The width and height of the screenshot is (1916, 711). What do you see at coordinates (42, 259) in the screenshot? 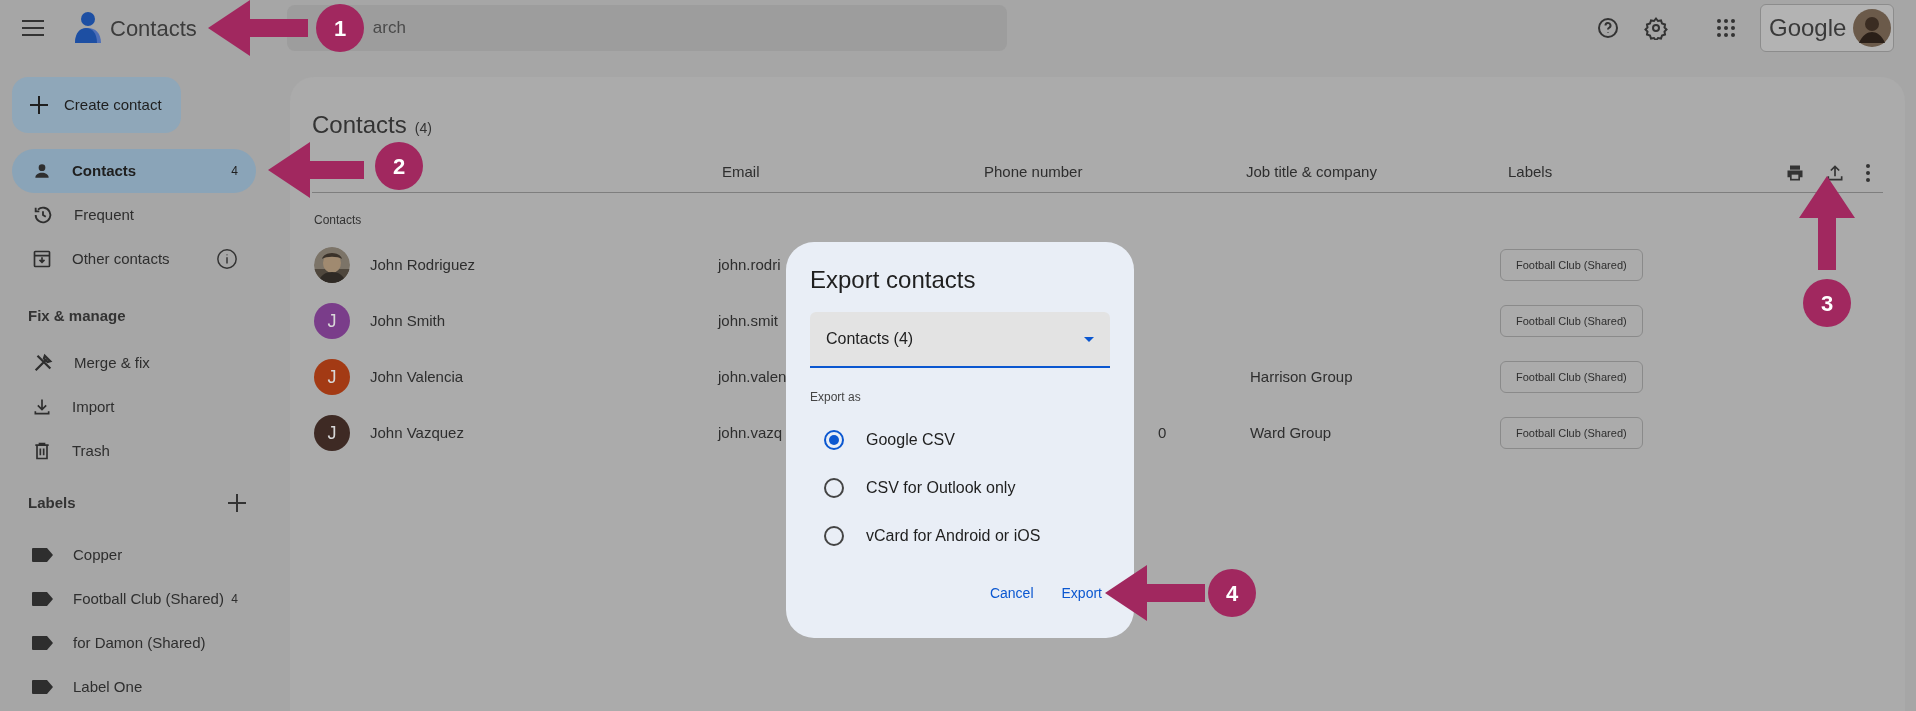
I see `archive-icon` at bounding box center [42, 259].